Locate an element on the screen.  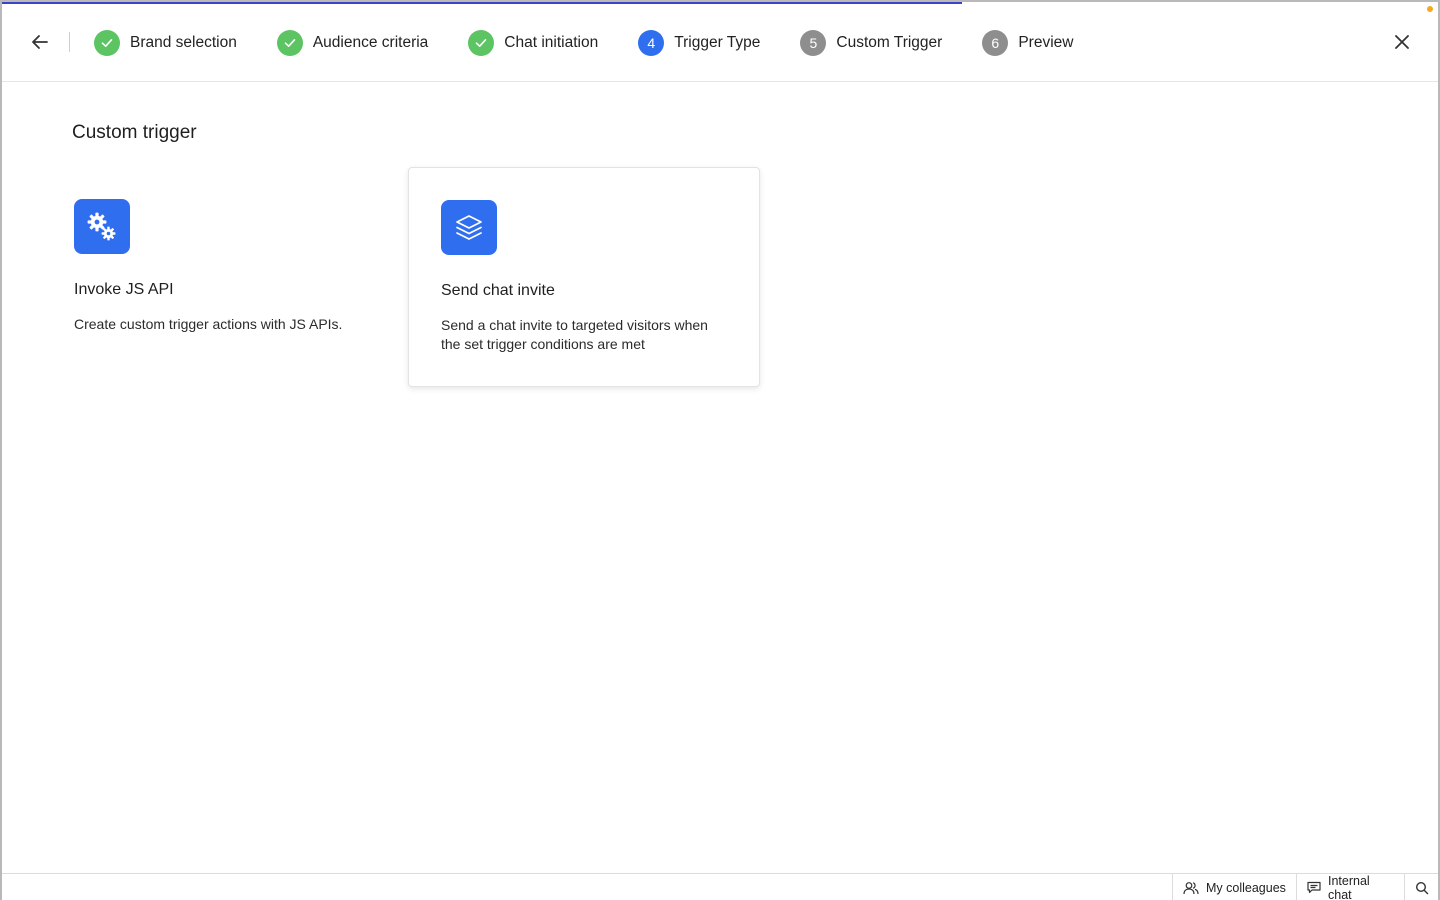
my-colleagues-label: My colleagues is located at coordinates (1246, 887).